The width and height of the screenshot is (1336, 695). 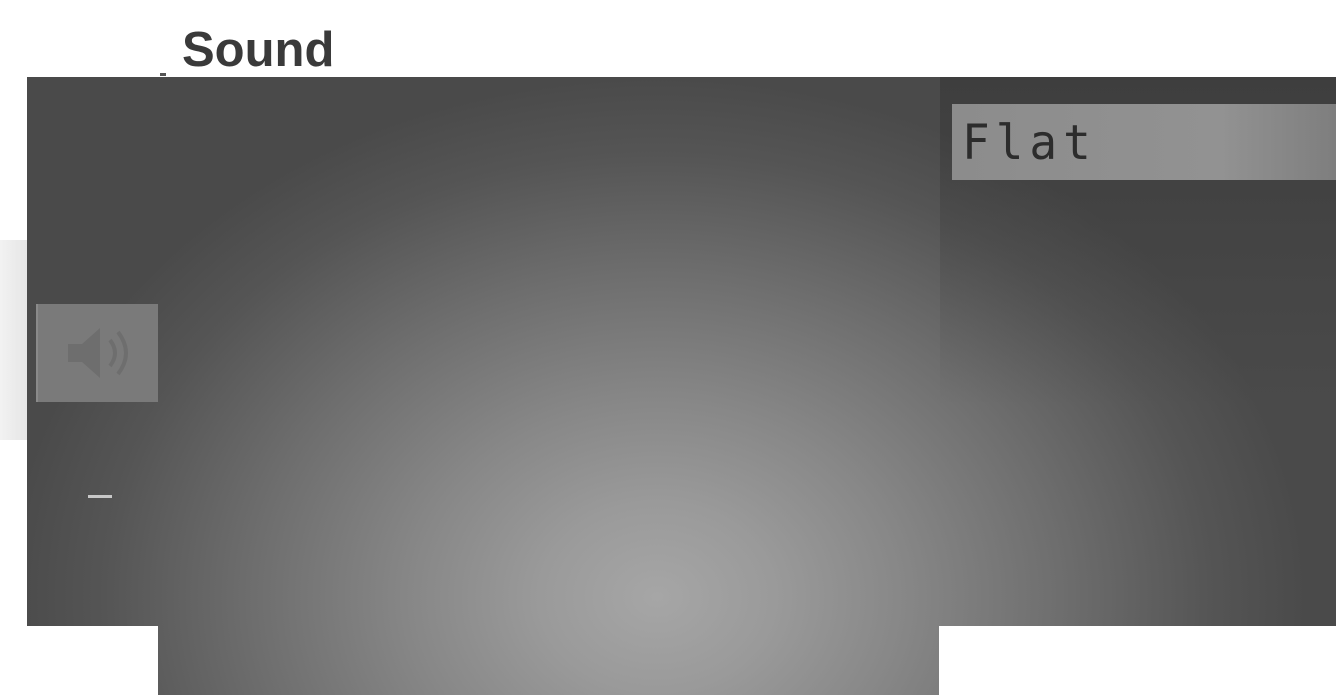 What do you see at coordinates (13, 340) in the screenshot?
I see `screen-edge` at bounding box center [13, 340].